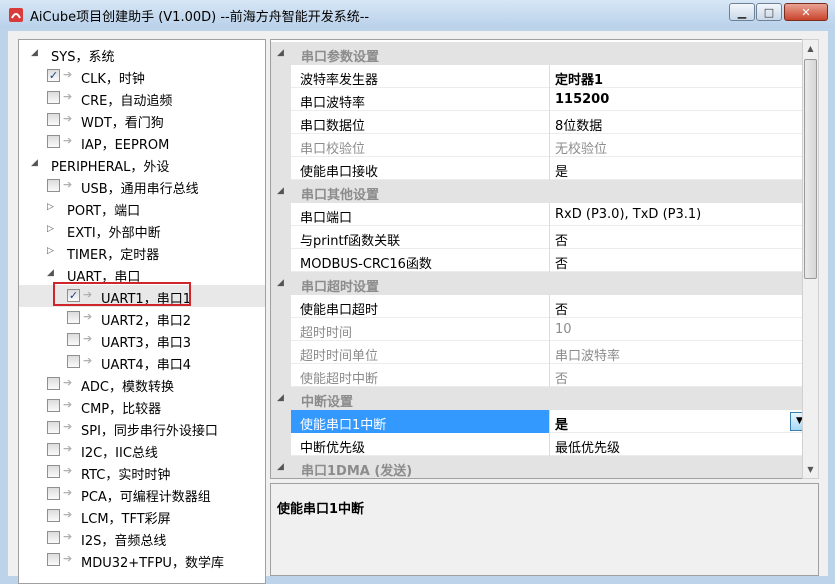 This screenshot has width=835, height=584. I want to click on tree-item: ➔ IAP，EEPROM, so click(142, 142).